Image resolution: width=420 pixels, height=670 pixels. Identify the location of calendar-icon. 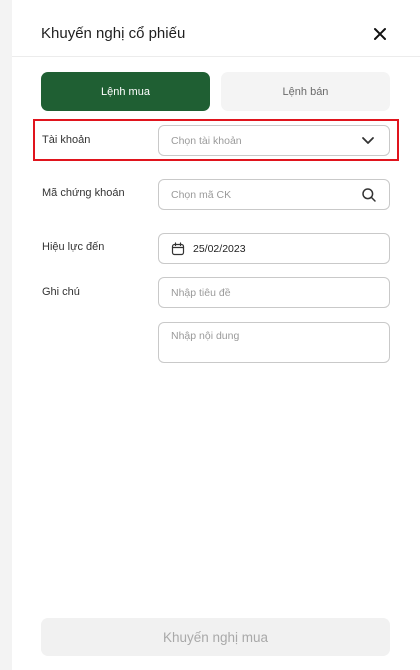
(178, 248).